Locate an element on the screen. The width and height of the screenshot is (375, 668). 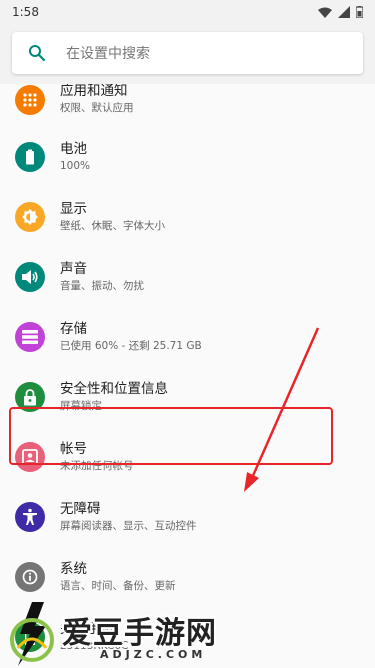
search-icon is located at coordinates (37, 53).